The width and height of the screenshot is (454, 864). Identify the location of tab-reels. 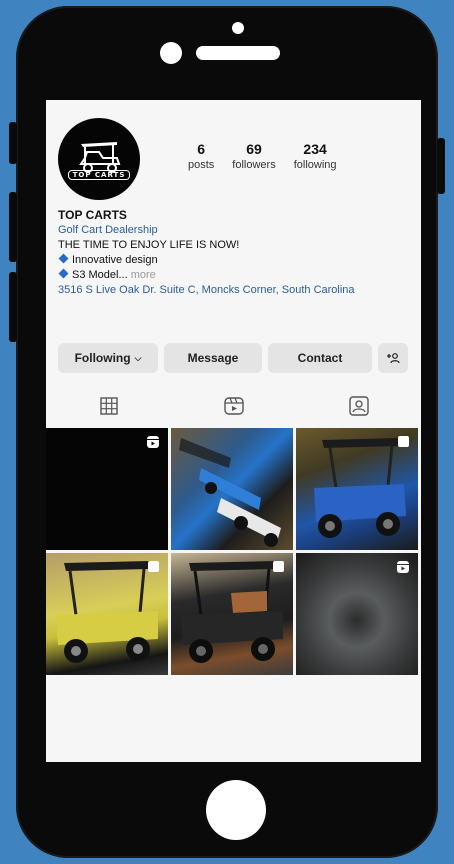
(233, 406).